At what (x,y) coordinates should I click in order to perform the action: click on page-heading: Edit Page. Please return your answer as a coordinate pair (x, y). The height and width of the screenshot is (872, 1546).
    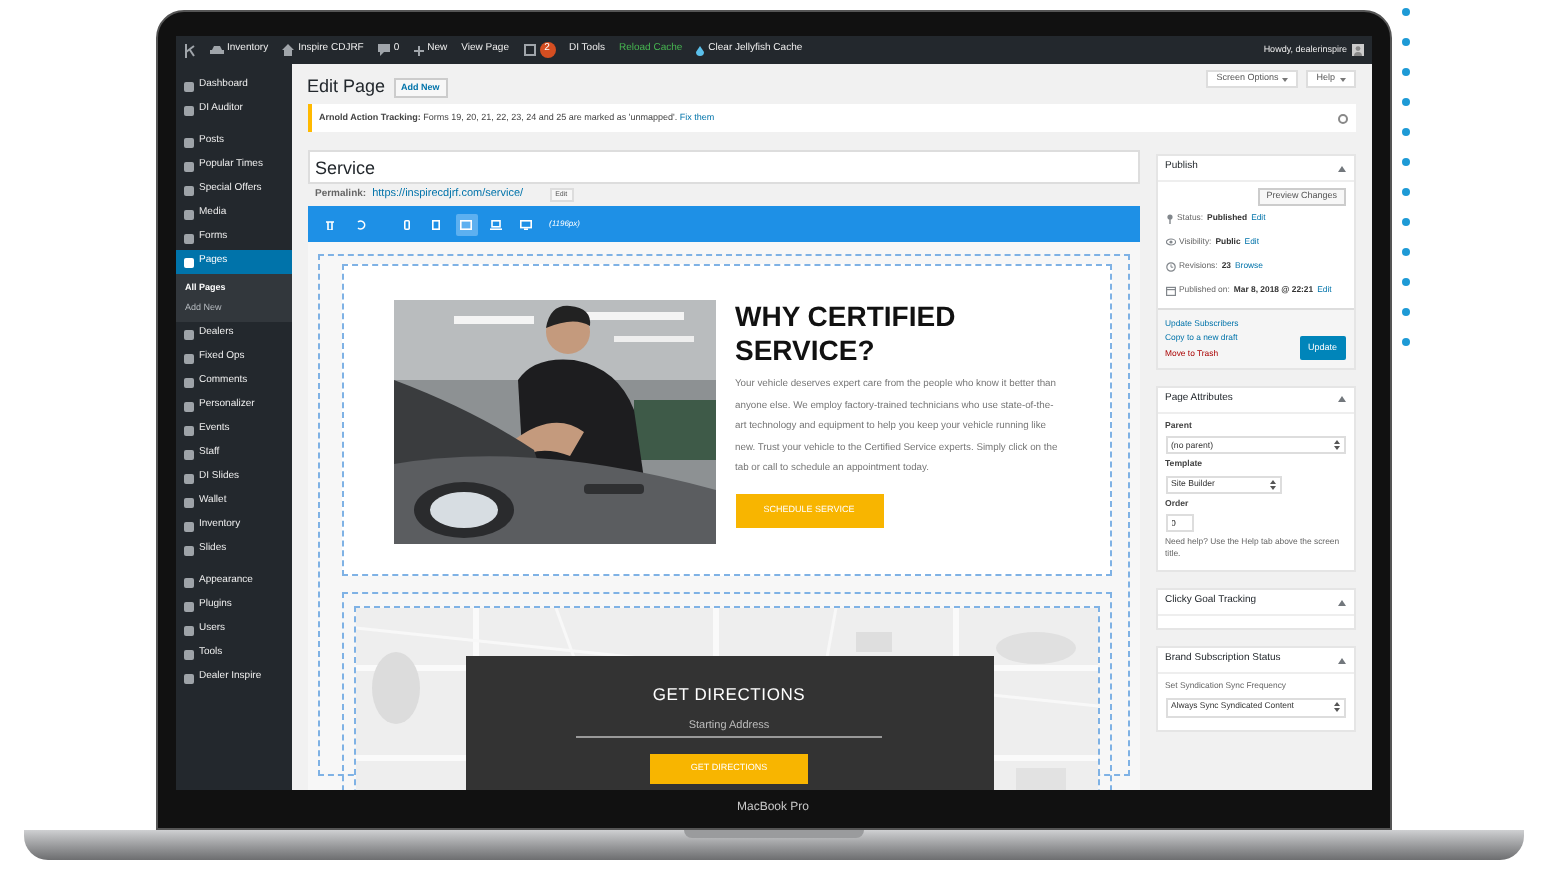
    Looking at the image, I should click on (346, 87).